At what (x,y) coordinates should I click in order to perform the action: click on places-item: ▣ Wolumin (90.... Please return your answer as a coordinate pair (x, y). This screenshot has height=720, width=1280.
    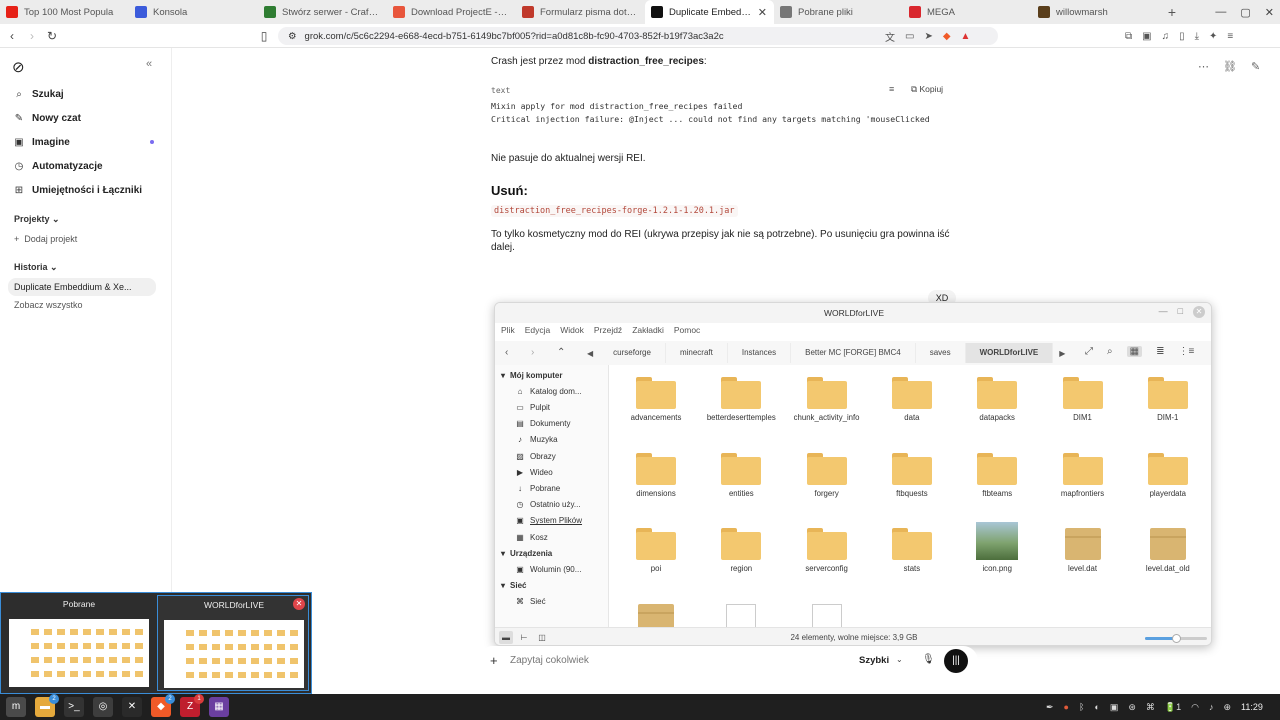
    Looking at the image, I should click on (548, 569).